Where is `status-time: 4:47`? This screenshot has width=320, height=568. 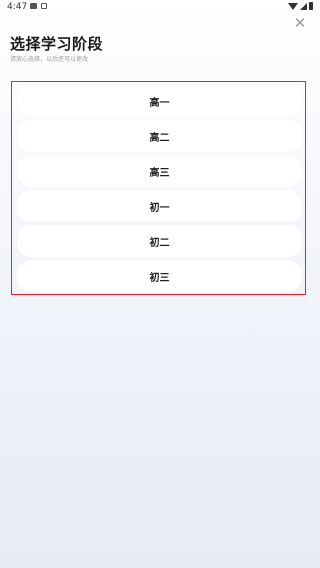 status-time: 4:47 is located at coordinates (17, 7).